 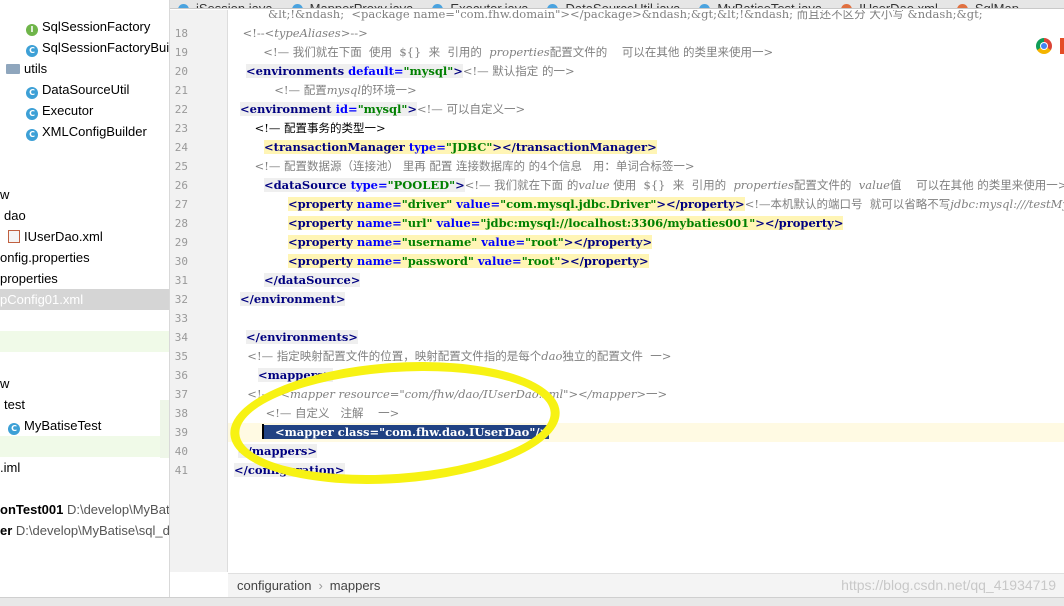 I want to click on comment-text: <!— 我们就在下面 的, so click(x=521, y=185).